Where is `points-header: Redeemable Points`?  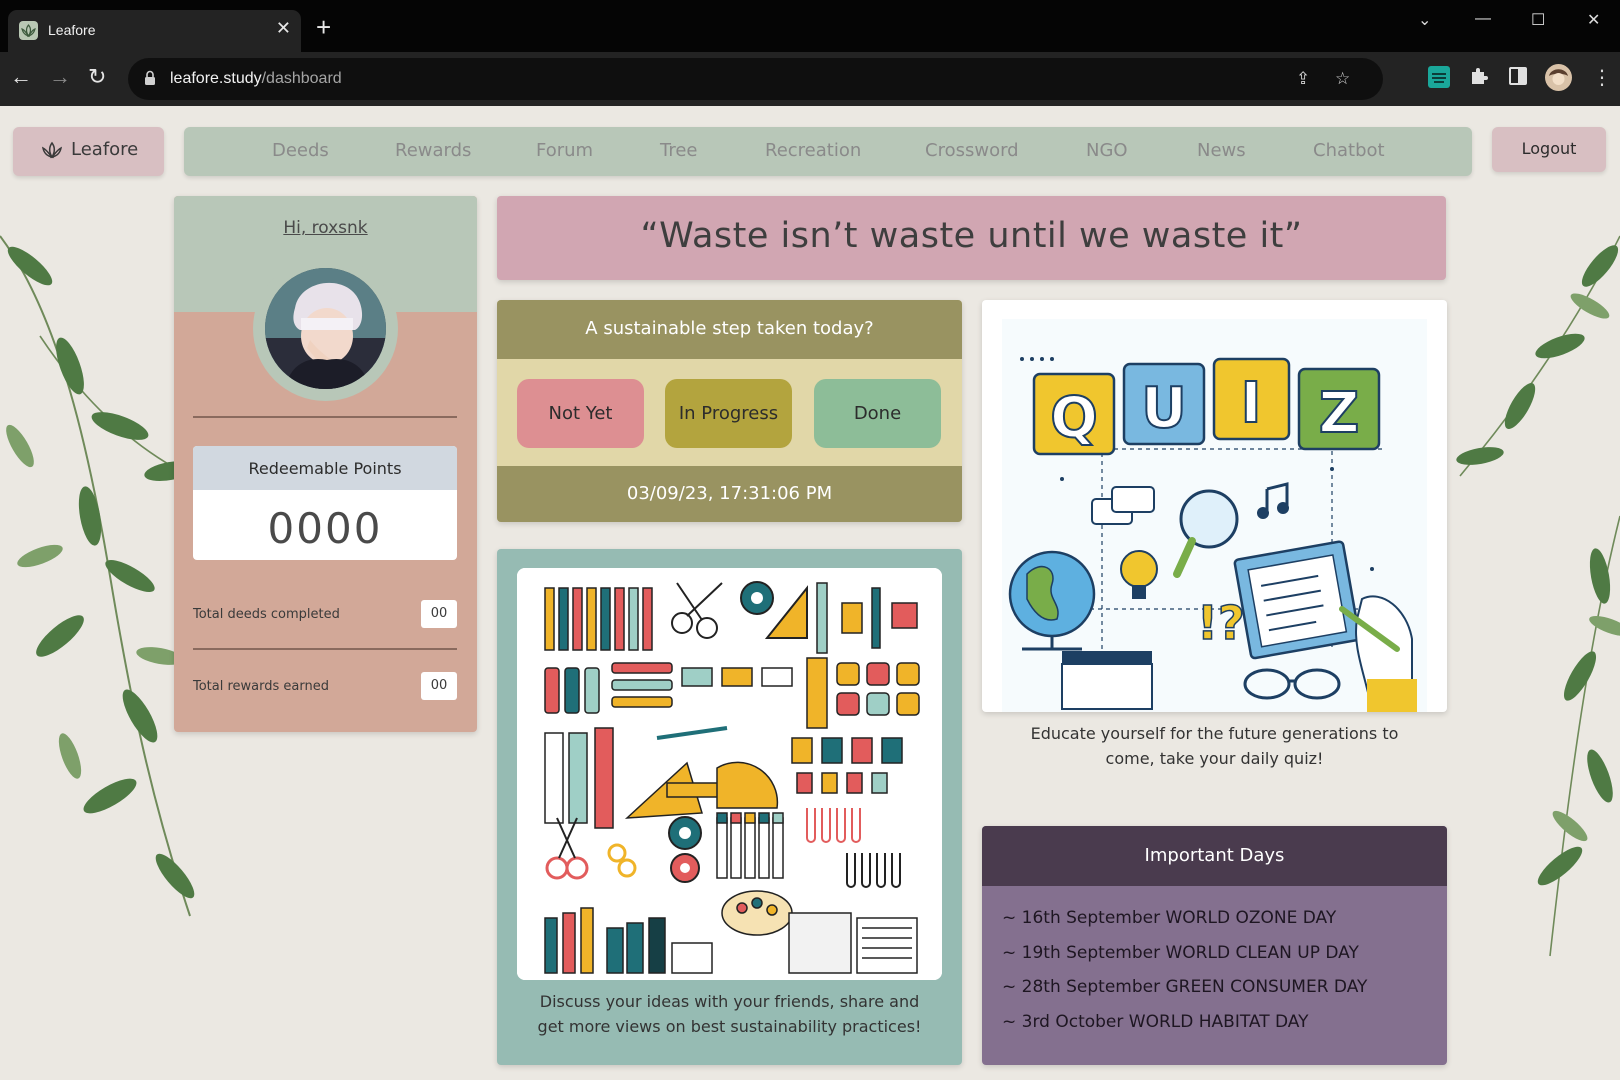 points-header: Redeemable Points is located at coordinates (325, 468).